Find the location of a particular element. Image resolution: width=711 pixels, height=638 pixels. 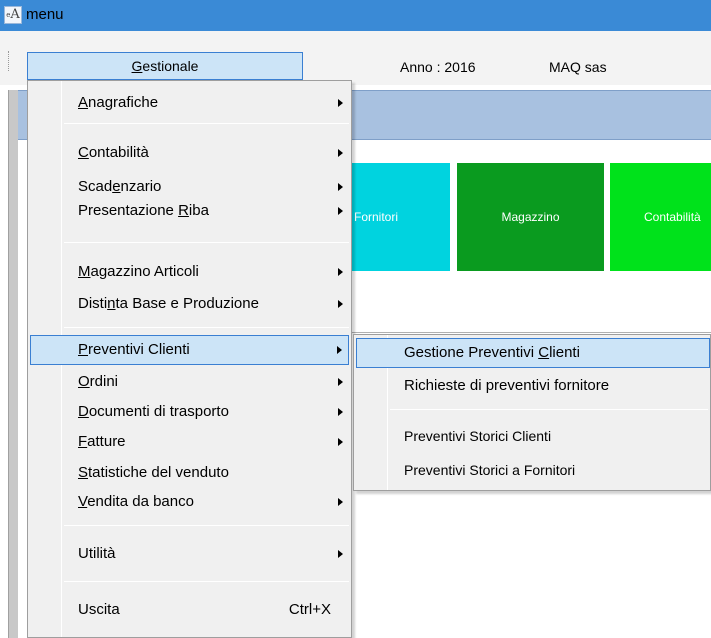

tile-contabilita: Contabilità is located at coordinates (660, 217).